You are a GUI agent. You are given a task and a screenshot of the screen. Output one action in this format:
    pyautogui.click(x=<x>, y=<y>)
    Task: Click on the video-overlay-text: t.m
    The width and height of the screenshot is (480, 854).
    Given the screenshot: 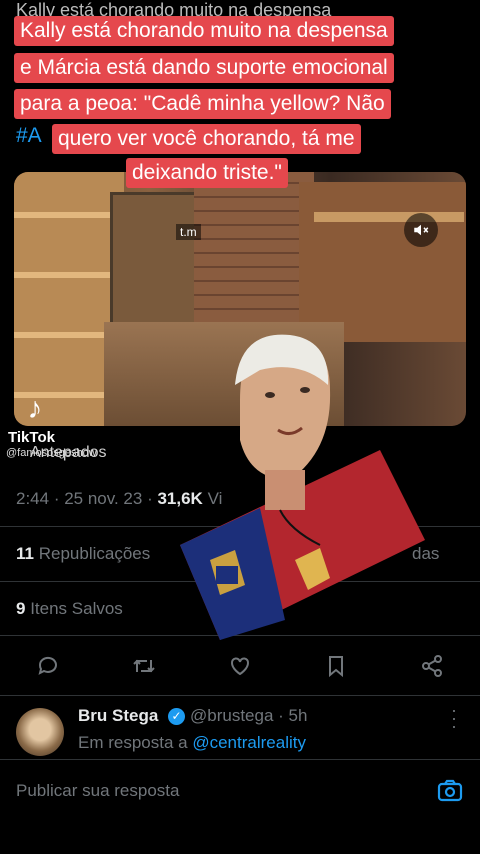 What is the action you would take?
    pyautogui.click(x=188, y=232)
    